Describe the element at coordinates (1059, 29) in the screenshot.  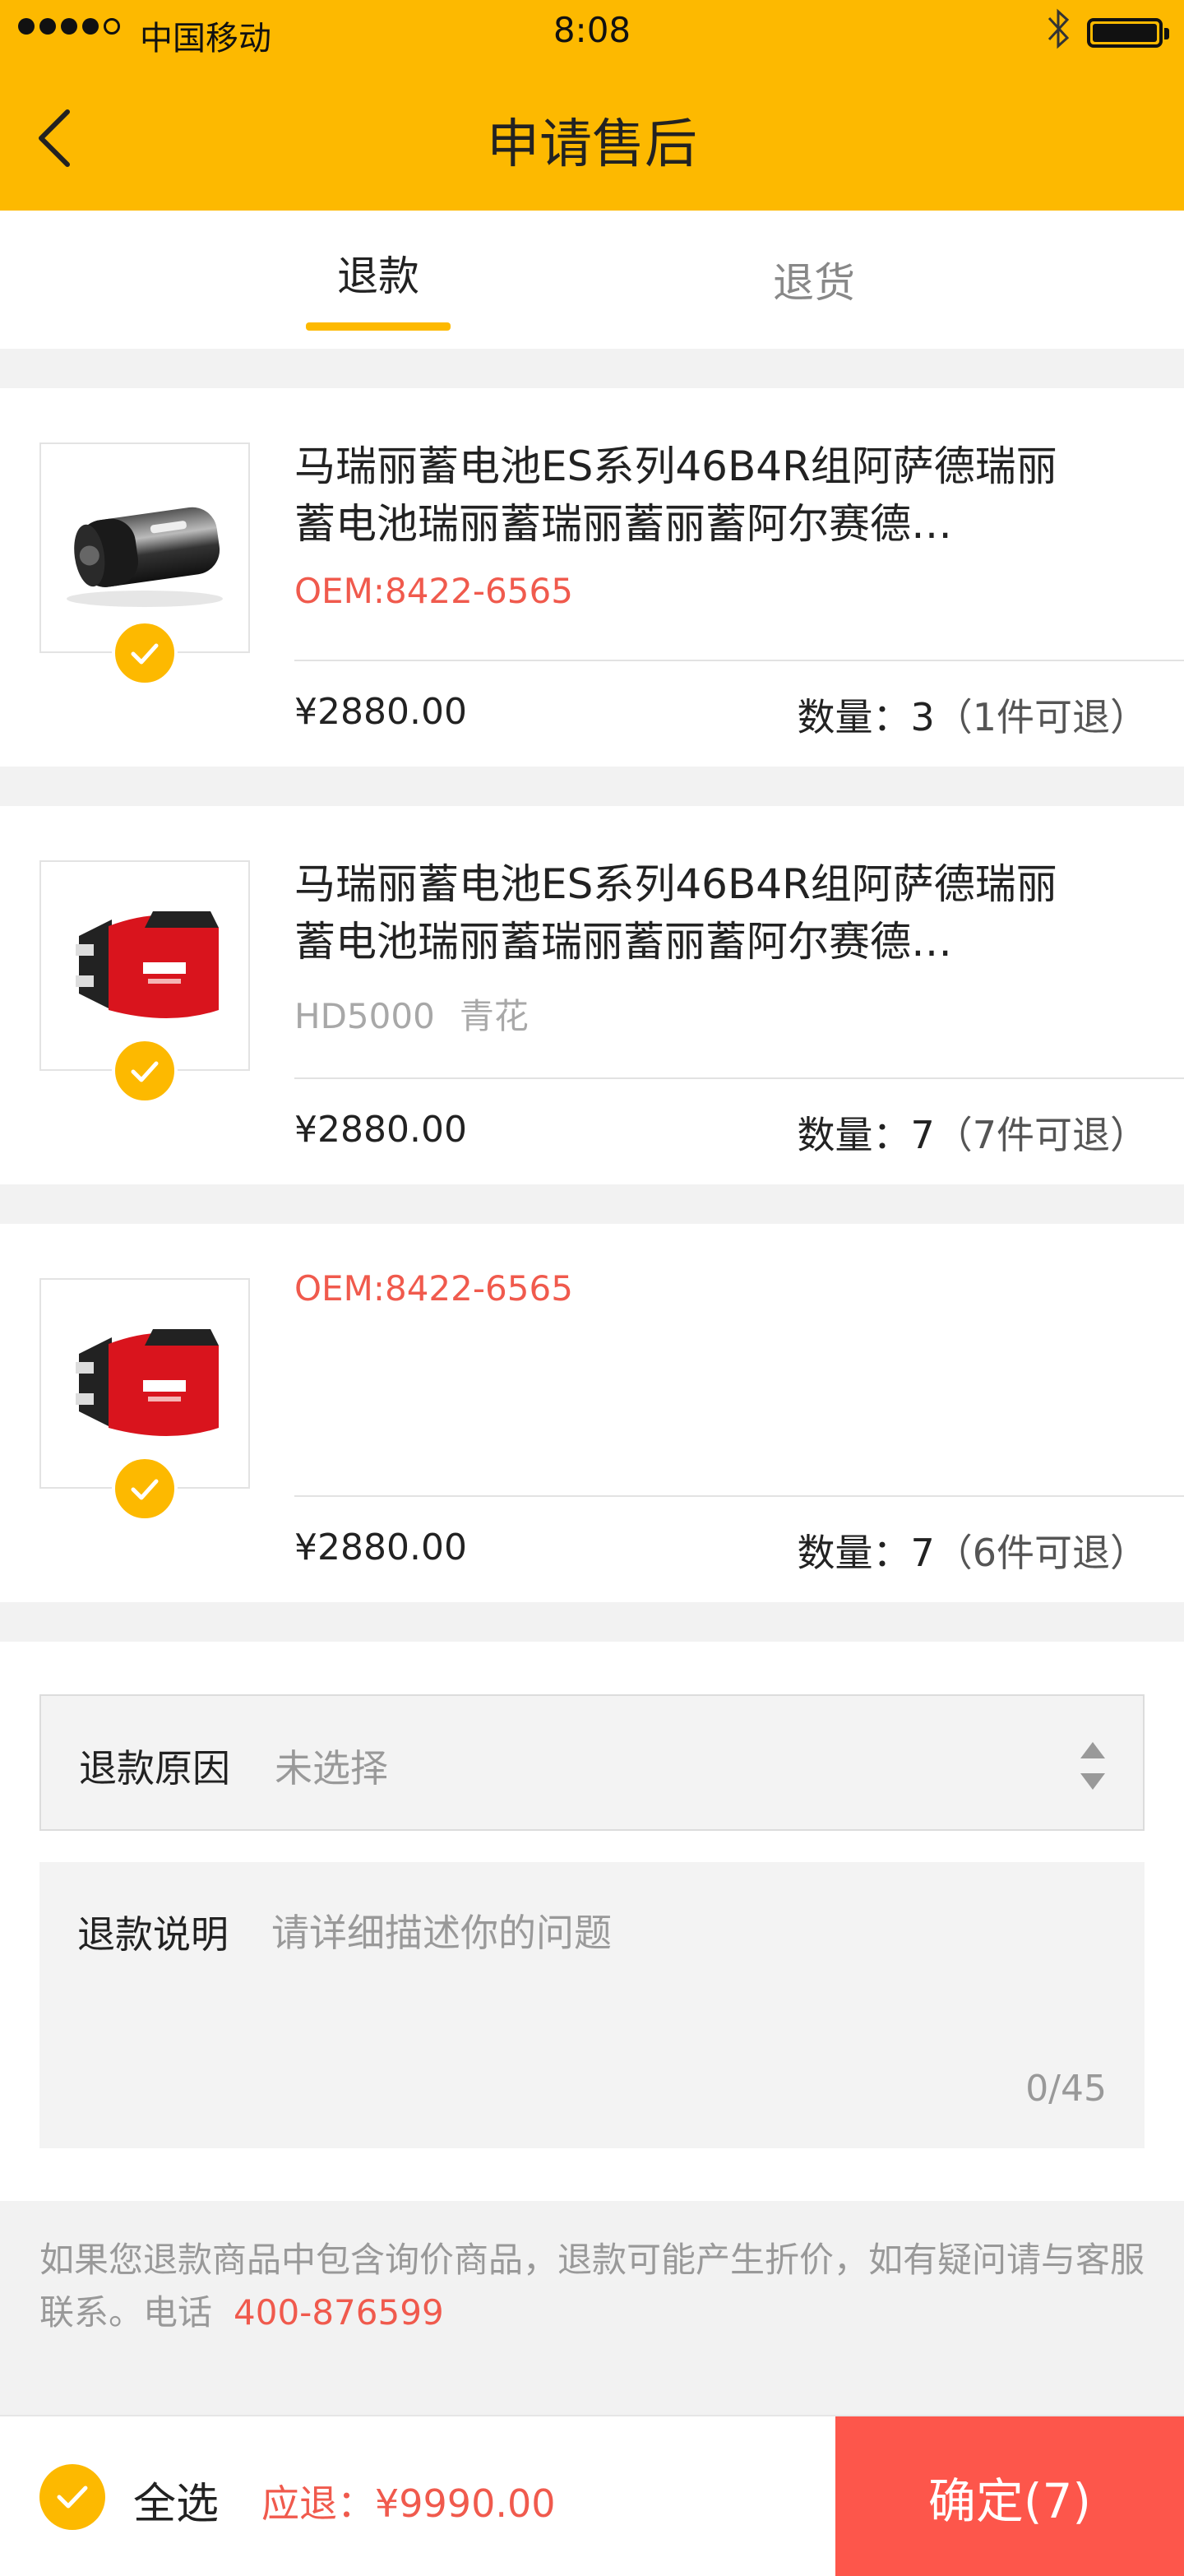
I see `bluetooth-icon` at that location.